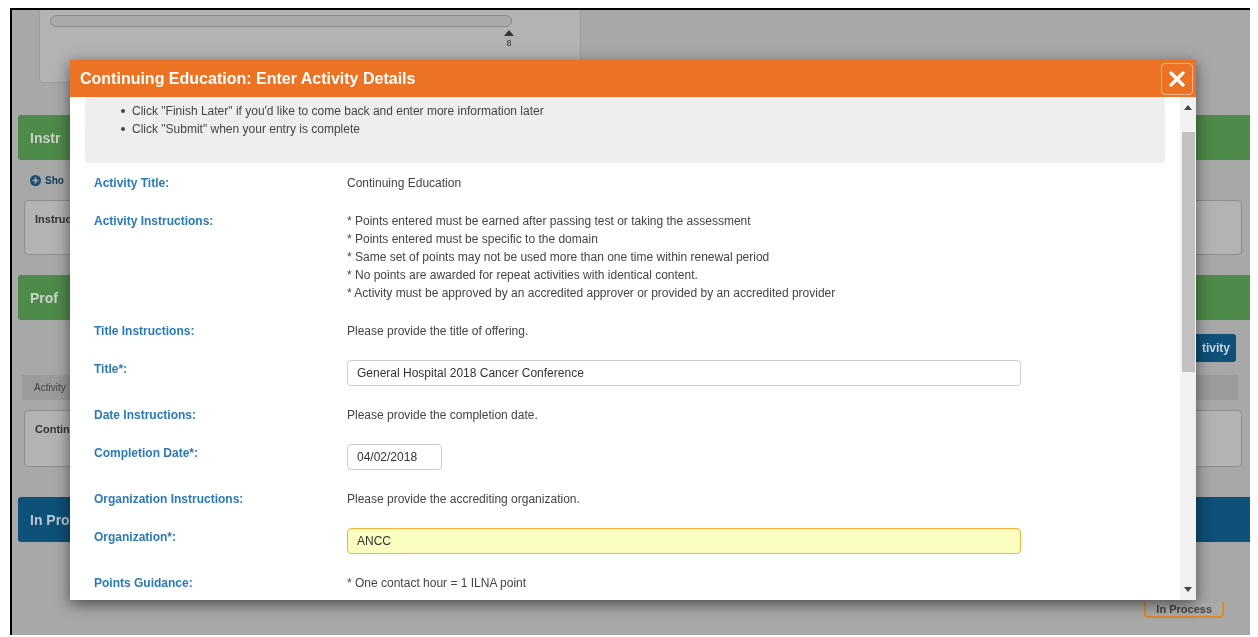 This screenshot has height=637, width=1258. Describe the element at coordinates (50, 387) in the screenshot. I see `column-header: Activity` at that location.